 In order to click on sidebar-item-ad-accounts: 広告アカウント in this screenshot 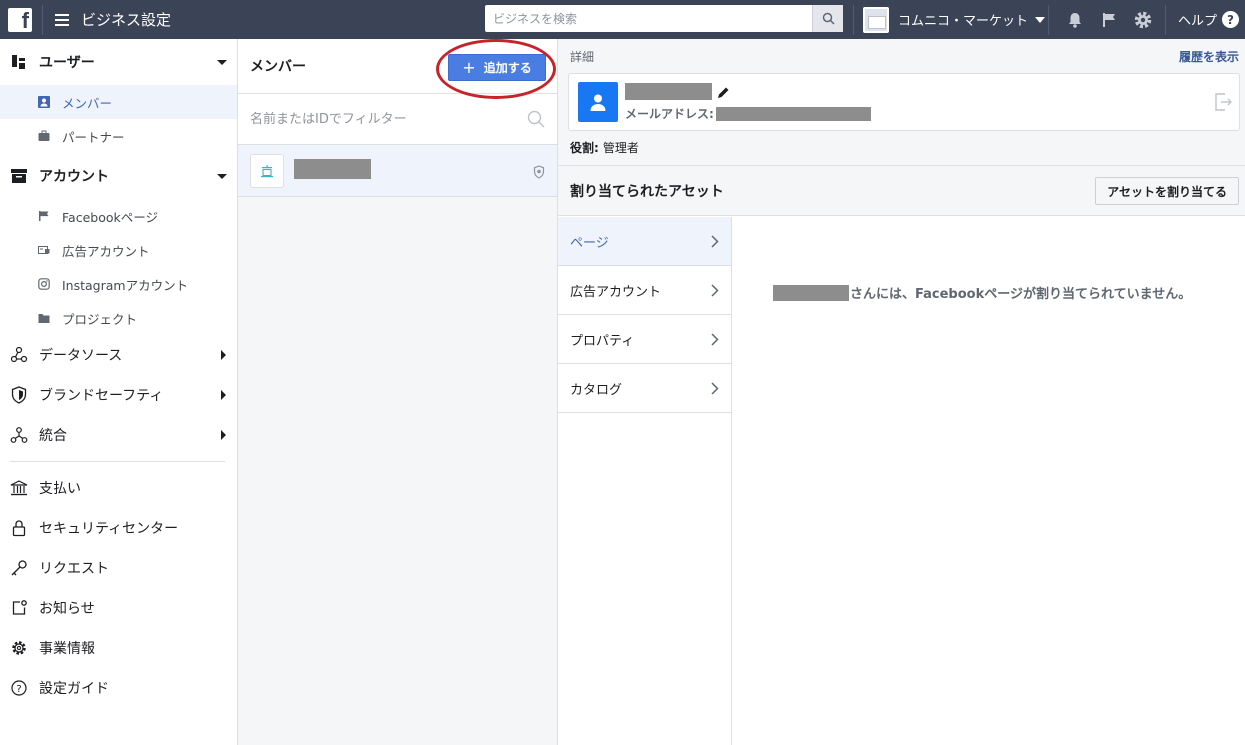, I will do `click(118, 250)`.